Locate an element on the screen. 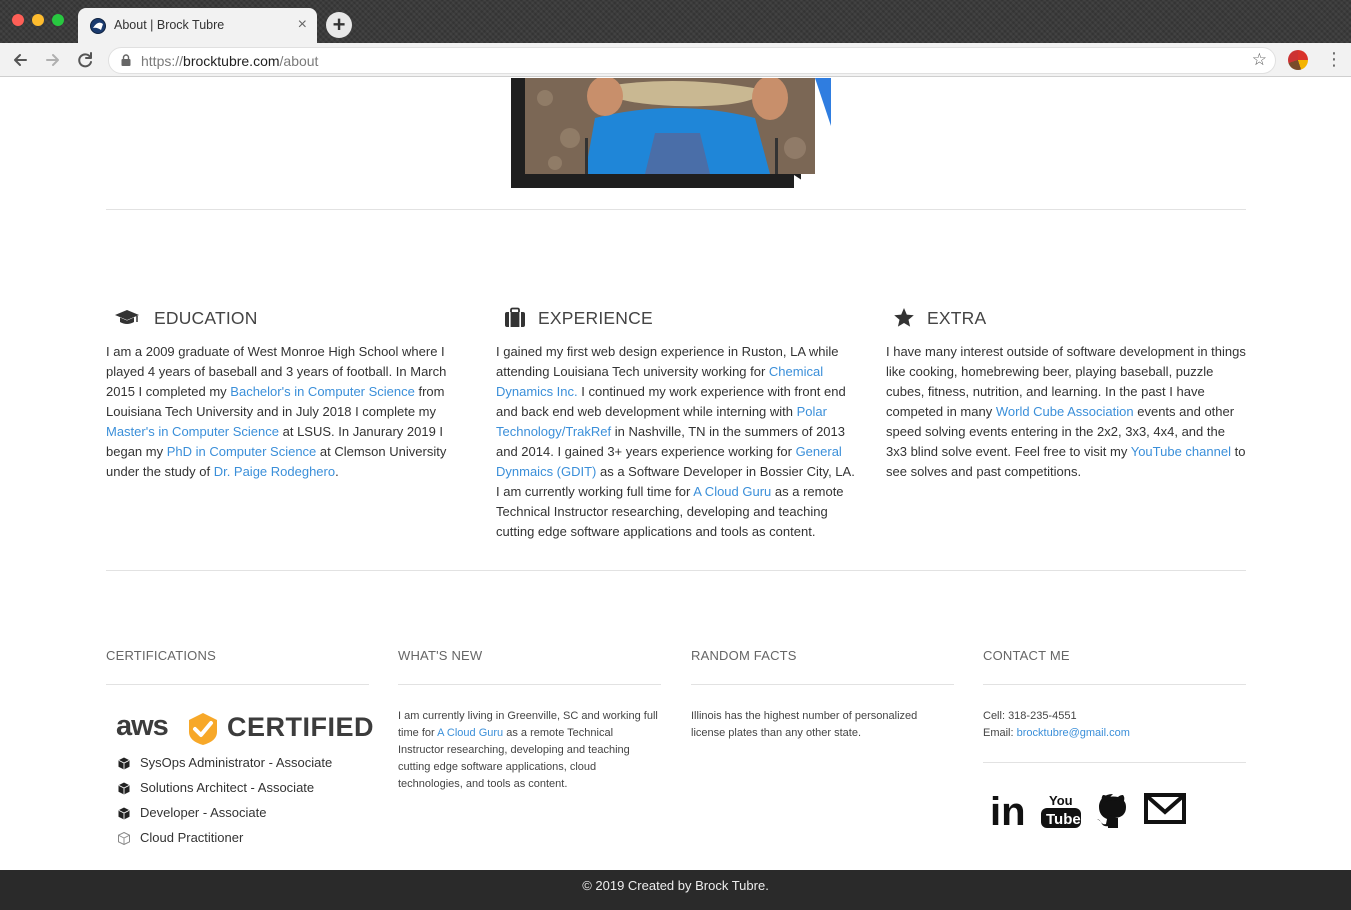  bachelors-link: Bachelor's in Computer Science is located at coordinates (322, 391).